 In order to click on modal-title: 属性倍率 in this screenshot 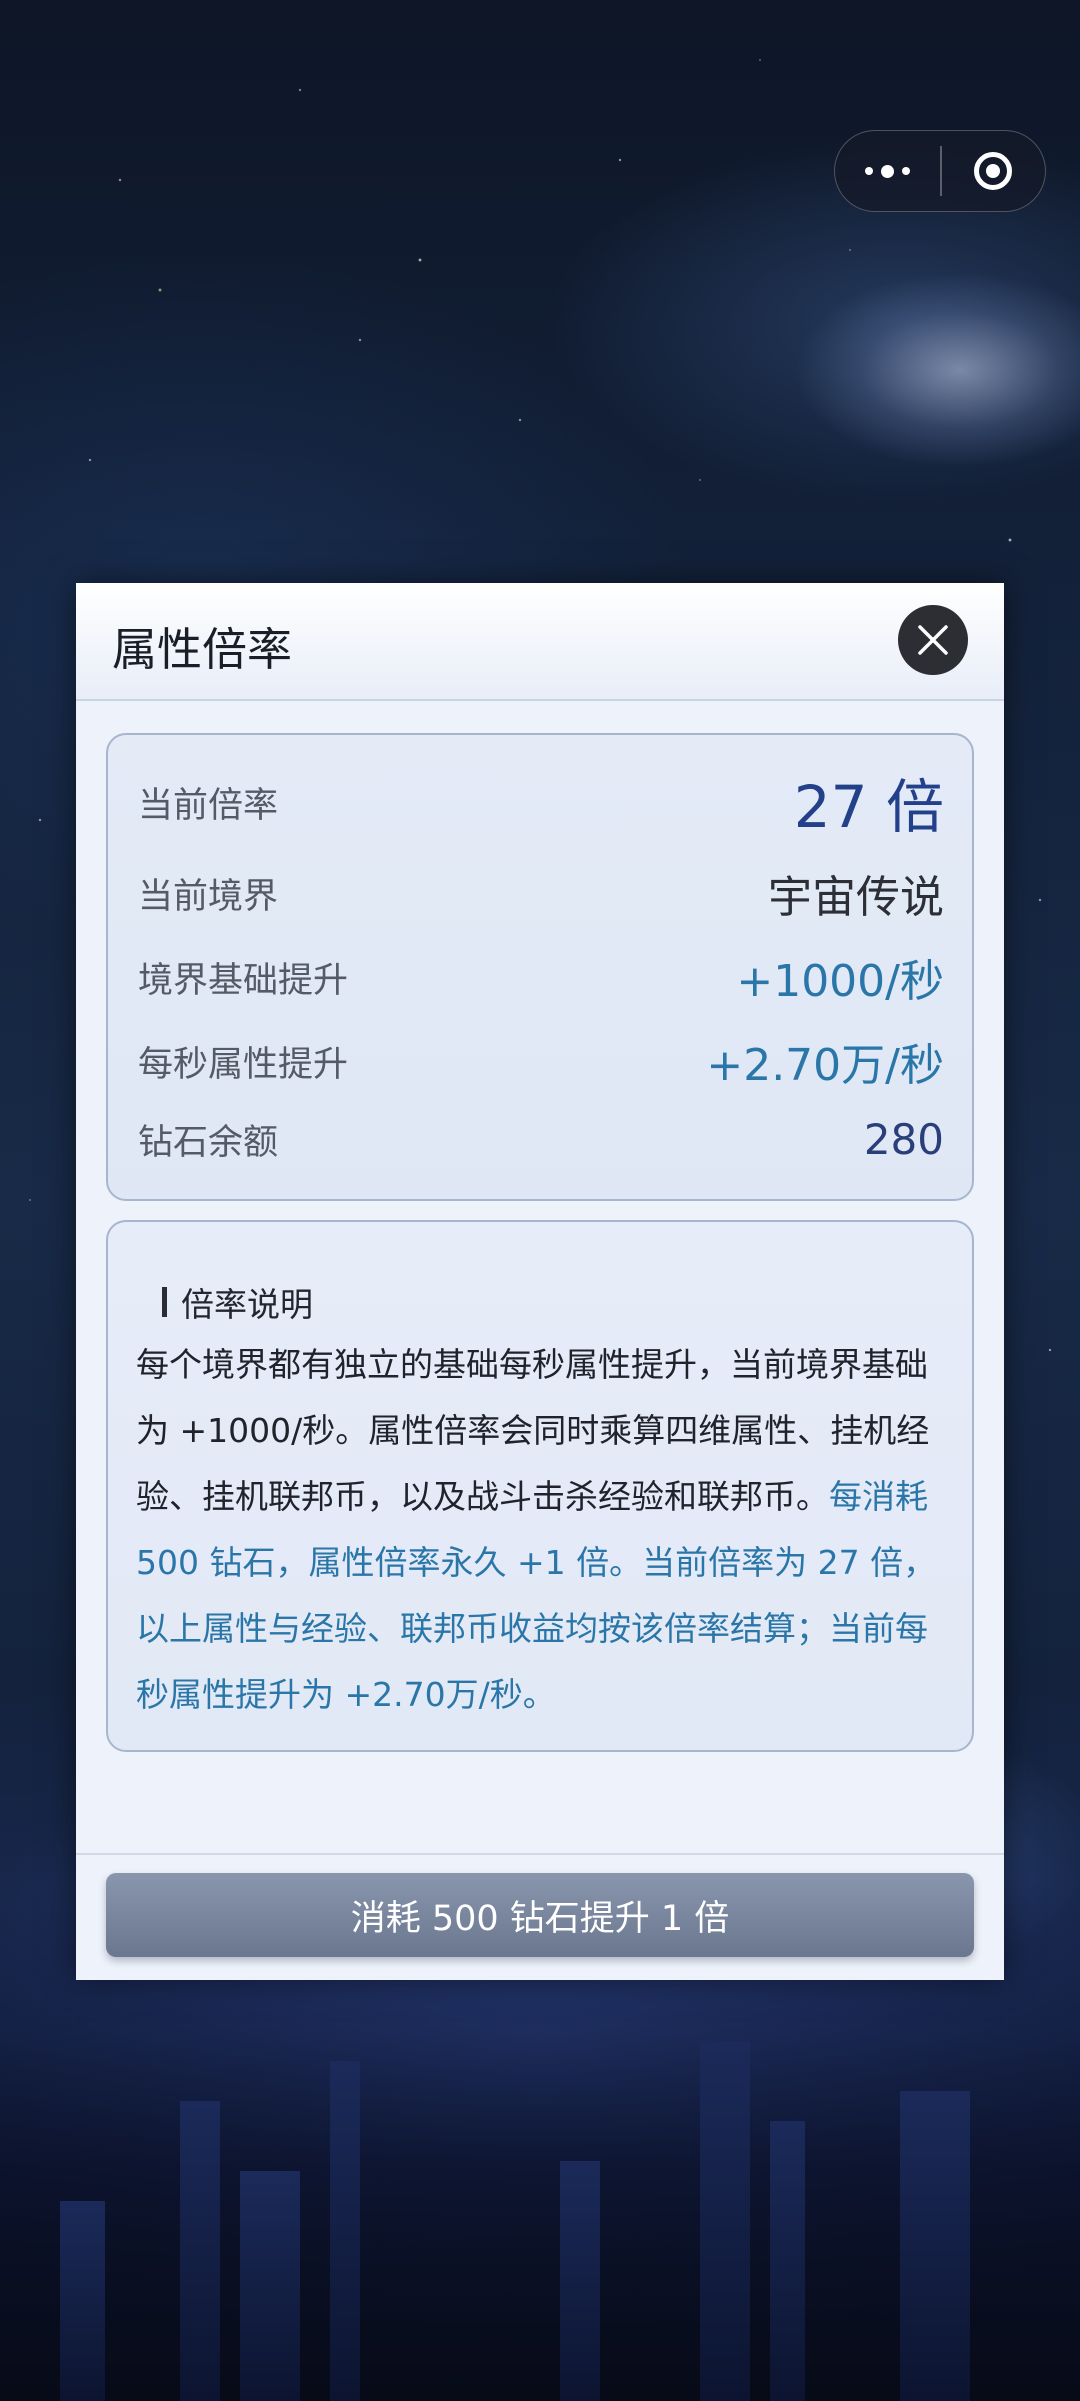, I will do `click(202, 649)`.